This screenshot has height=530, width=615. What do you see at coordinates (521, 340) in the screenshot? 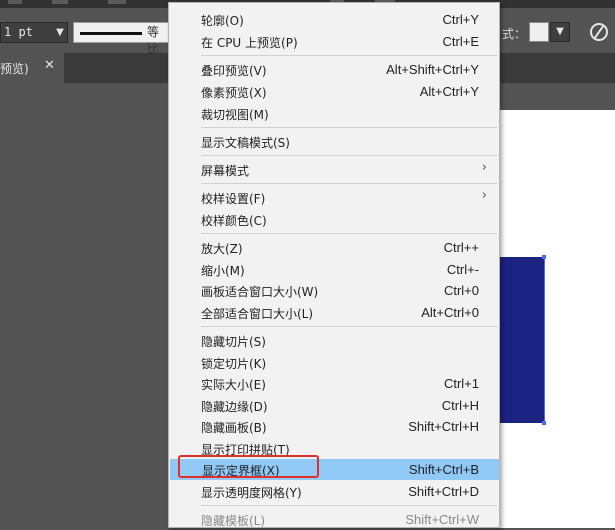
I see `selected-rectangle` at bounding box center [521, 340].